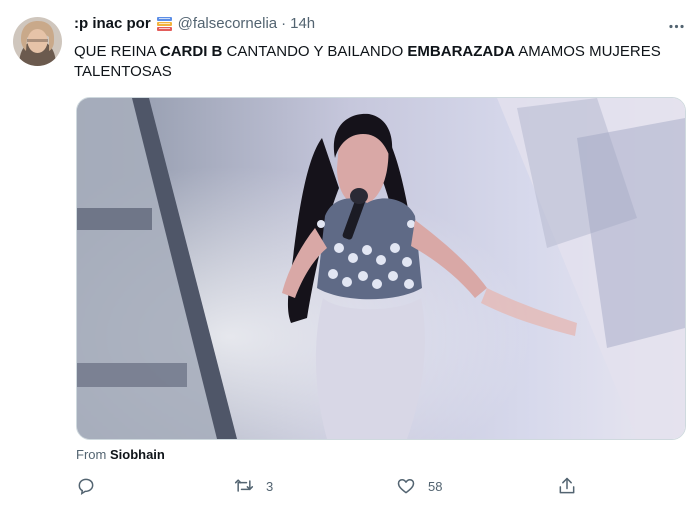 The image size is (700, 512). I want to click on from-label: From, so click(91, 454).